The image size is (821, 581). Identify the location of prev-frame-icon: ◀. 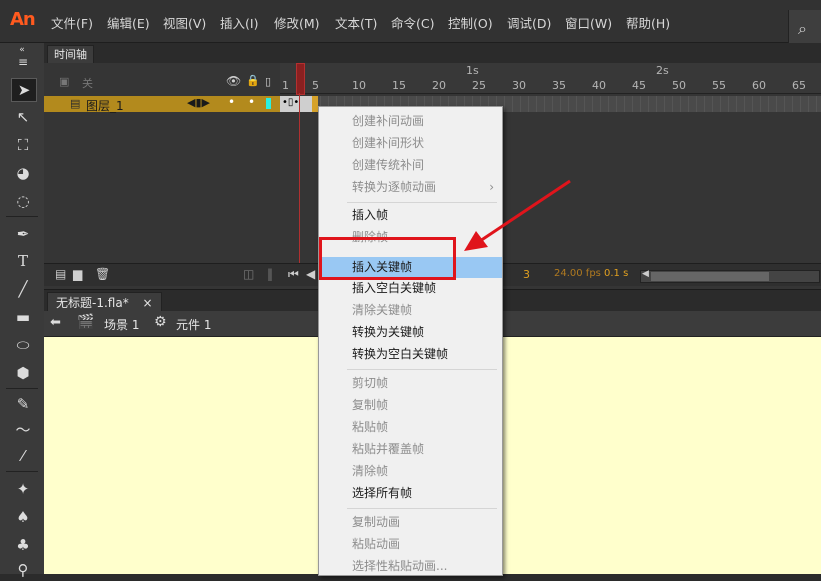
(310, 274).